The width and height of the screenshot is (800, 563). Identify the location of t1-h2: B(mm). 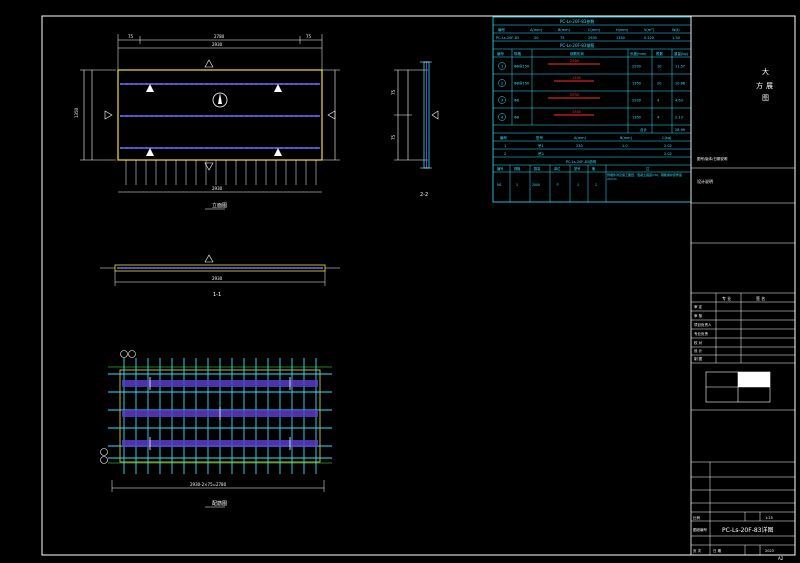
(564, 30).